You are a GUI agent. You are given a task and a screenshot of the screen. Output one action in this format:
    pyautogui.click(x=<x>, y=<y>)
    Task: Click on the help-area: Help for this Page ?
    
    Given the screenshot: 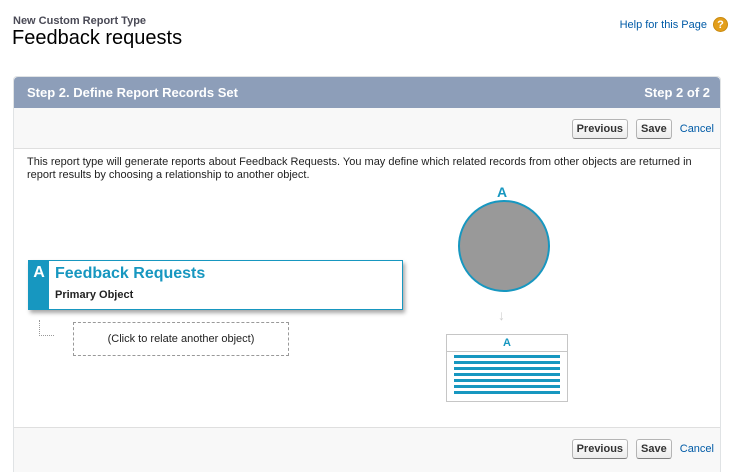 What is the action you would take?
    pyautogui.click(x=674, y=24)
    